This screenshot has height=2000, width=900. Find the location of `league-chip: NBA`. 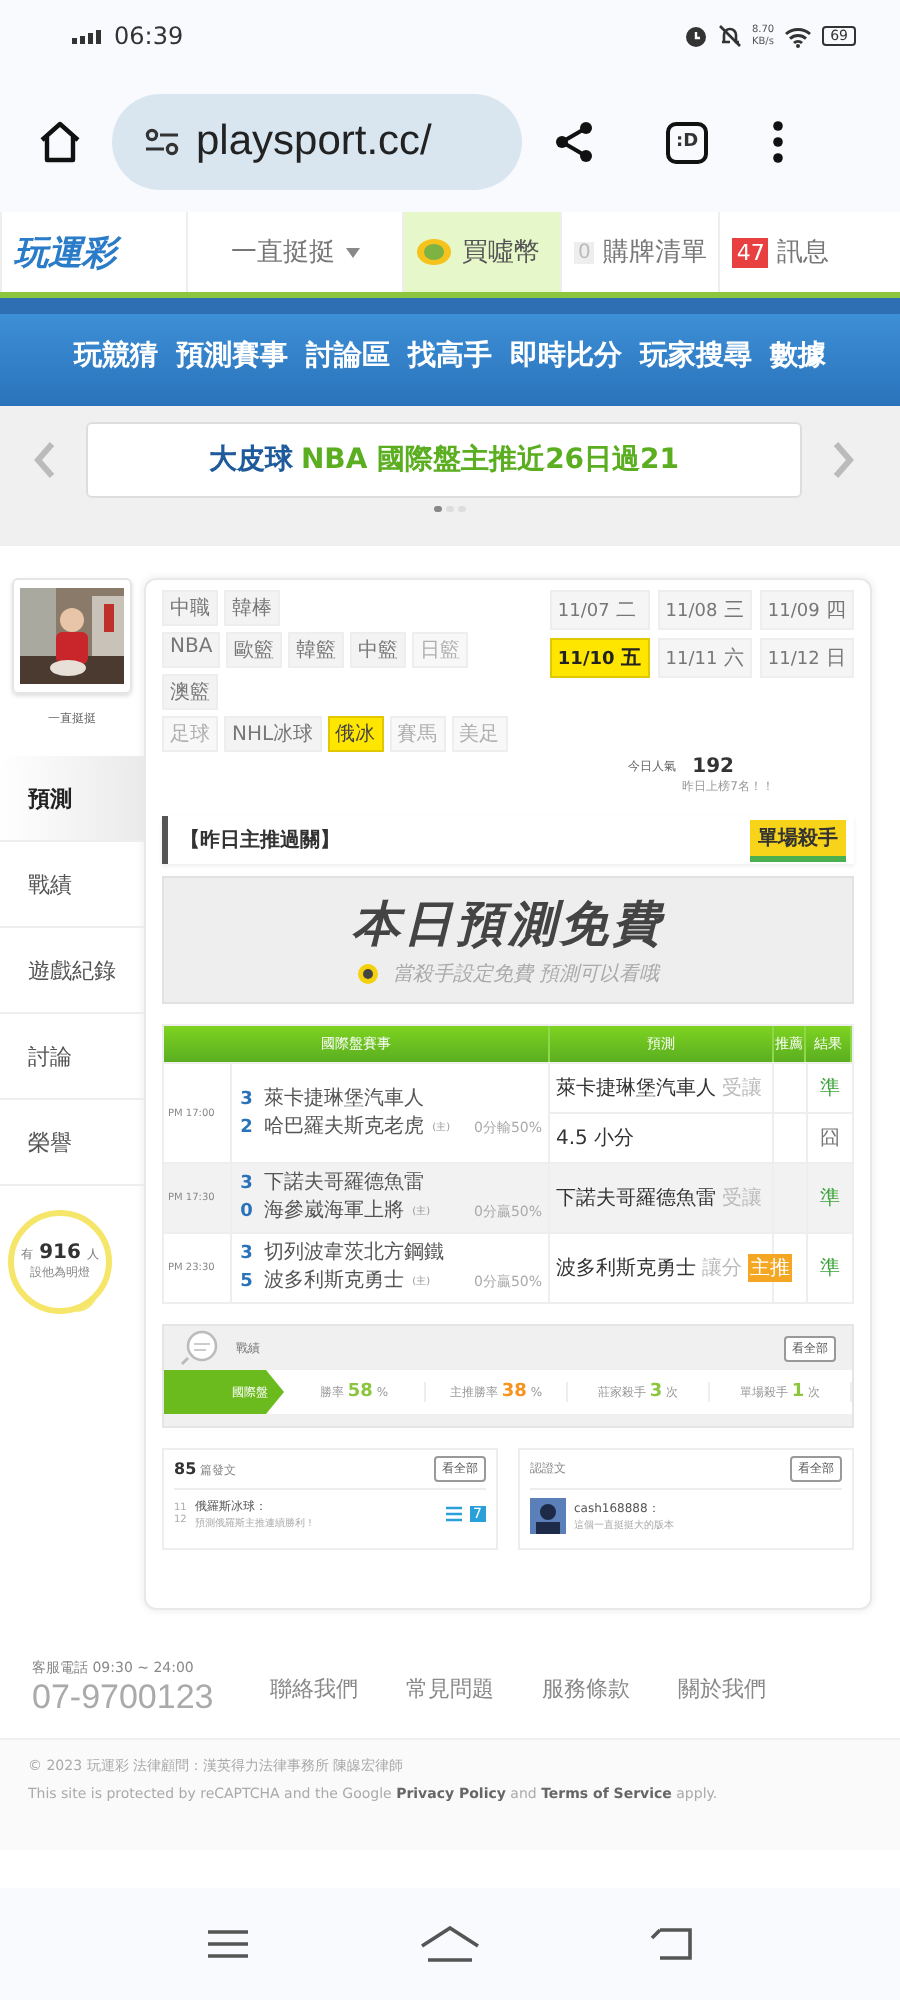

league-chip: NBA is located at coordinates (191, 650).